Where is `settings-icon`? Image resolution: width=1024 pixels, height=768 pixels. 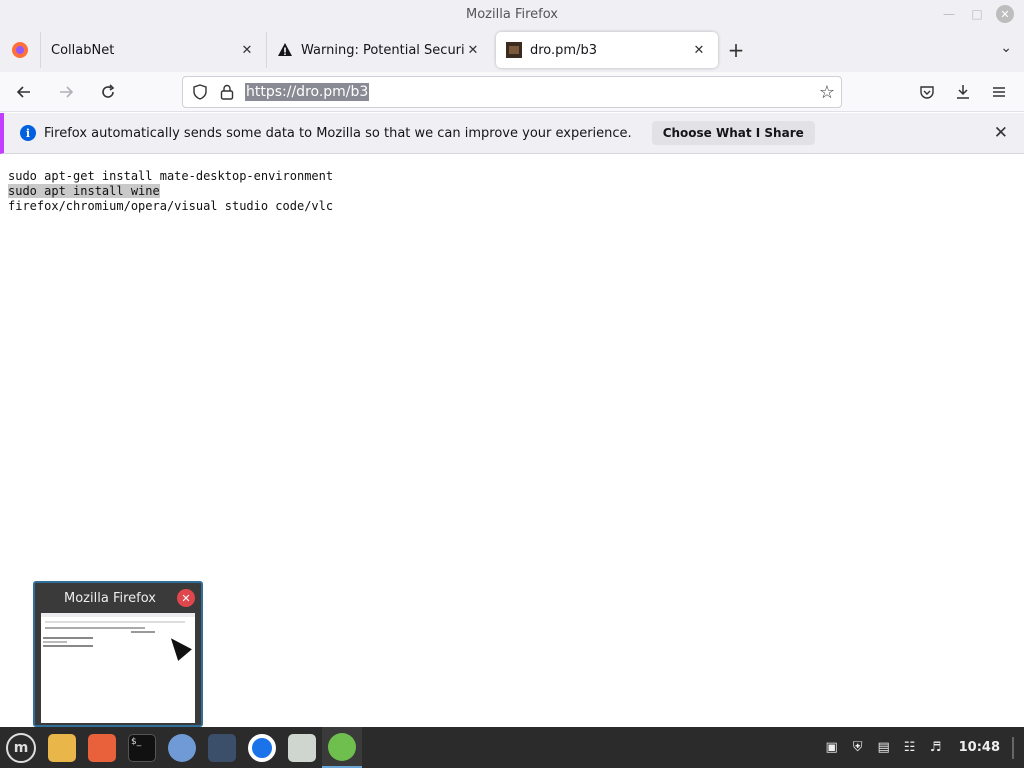 settings-icon is located at coordinates (302, 747).